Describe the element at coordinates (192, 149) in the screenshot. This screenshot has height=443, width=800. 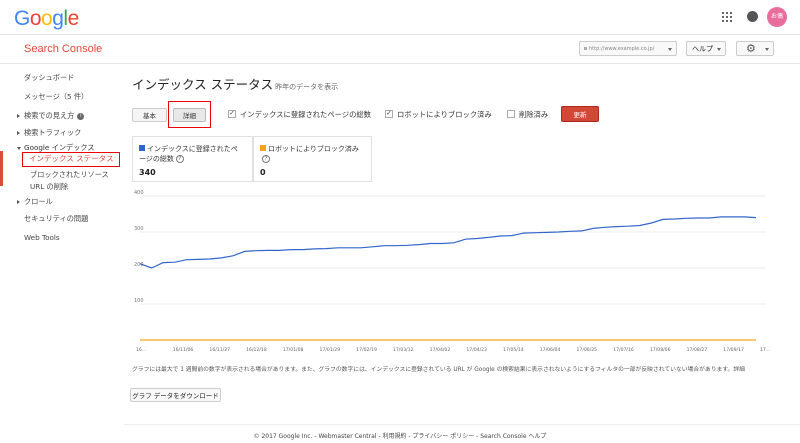
I see `legend-label-line1: インデックスに登録されたペ` at that location.